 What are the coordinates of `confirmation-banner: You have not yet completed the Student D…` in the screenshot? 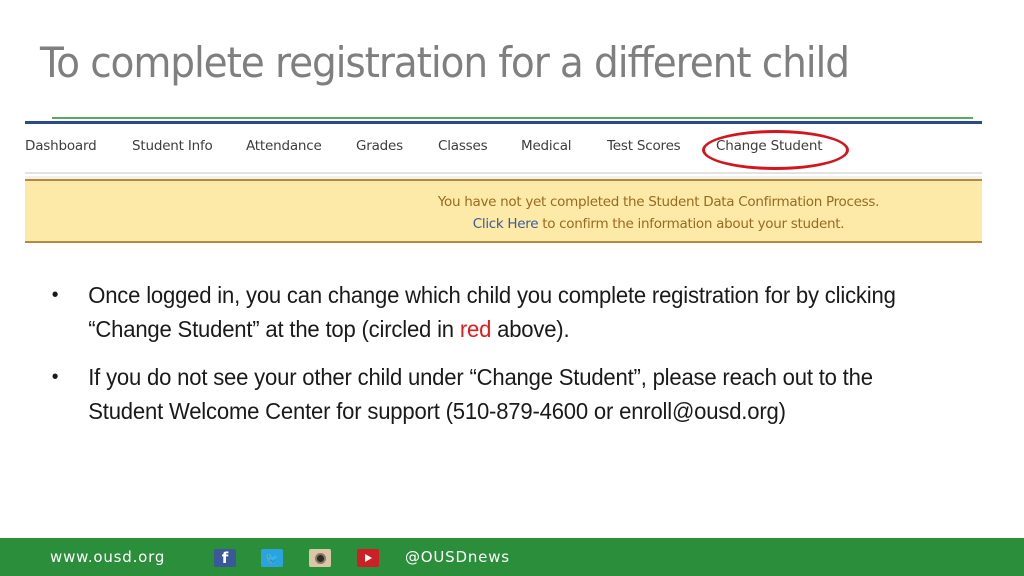 It's located at (503, 211).